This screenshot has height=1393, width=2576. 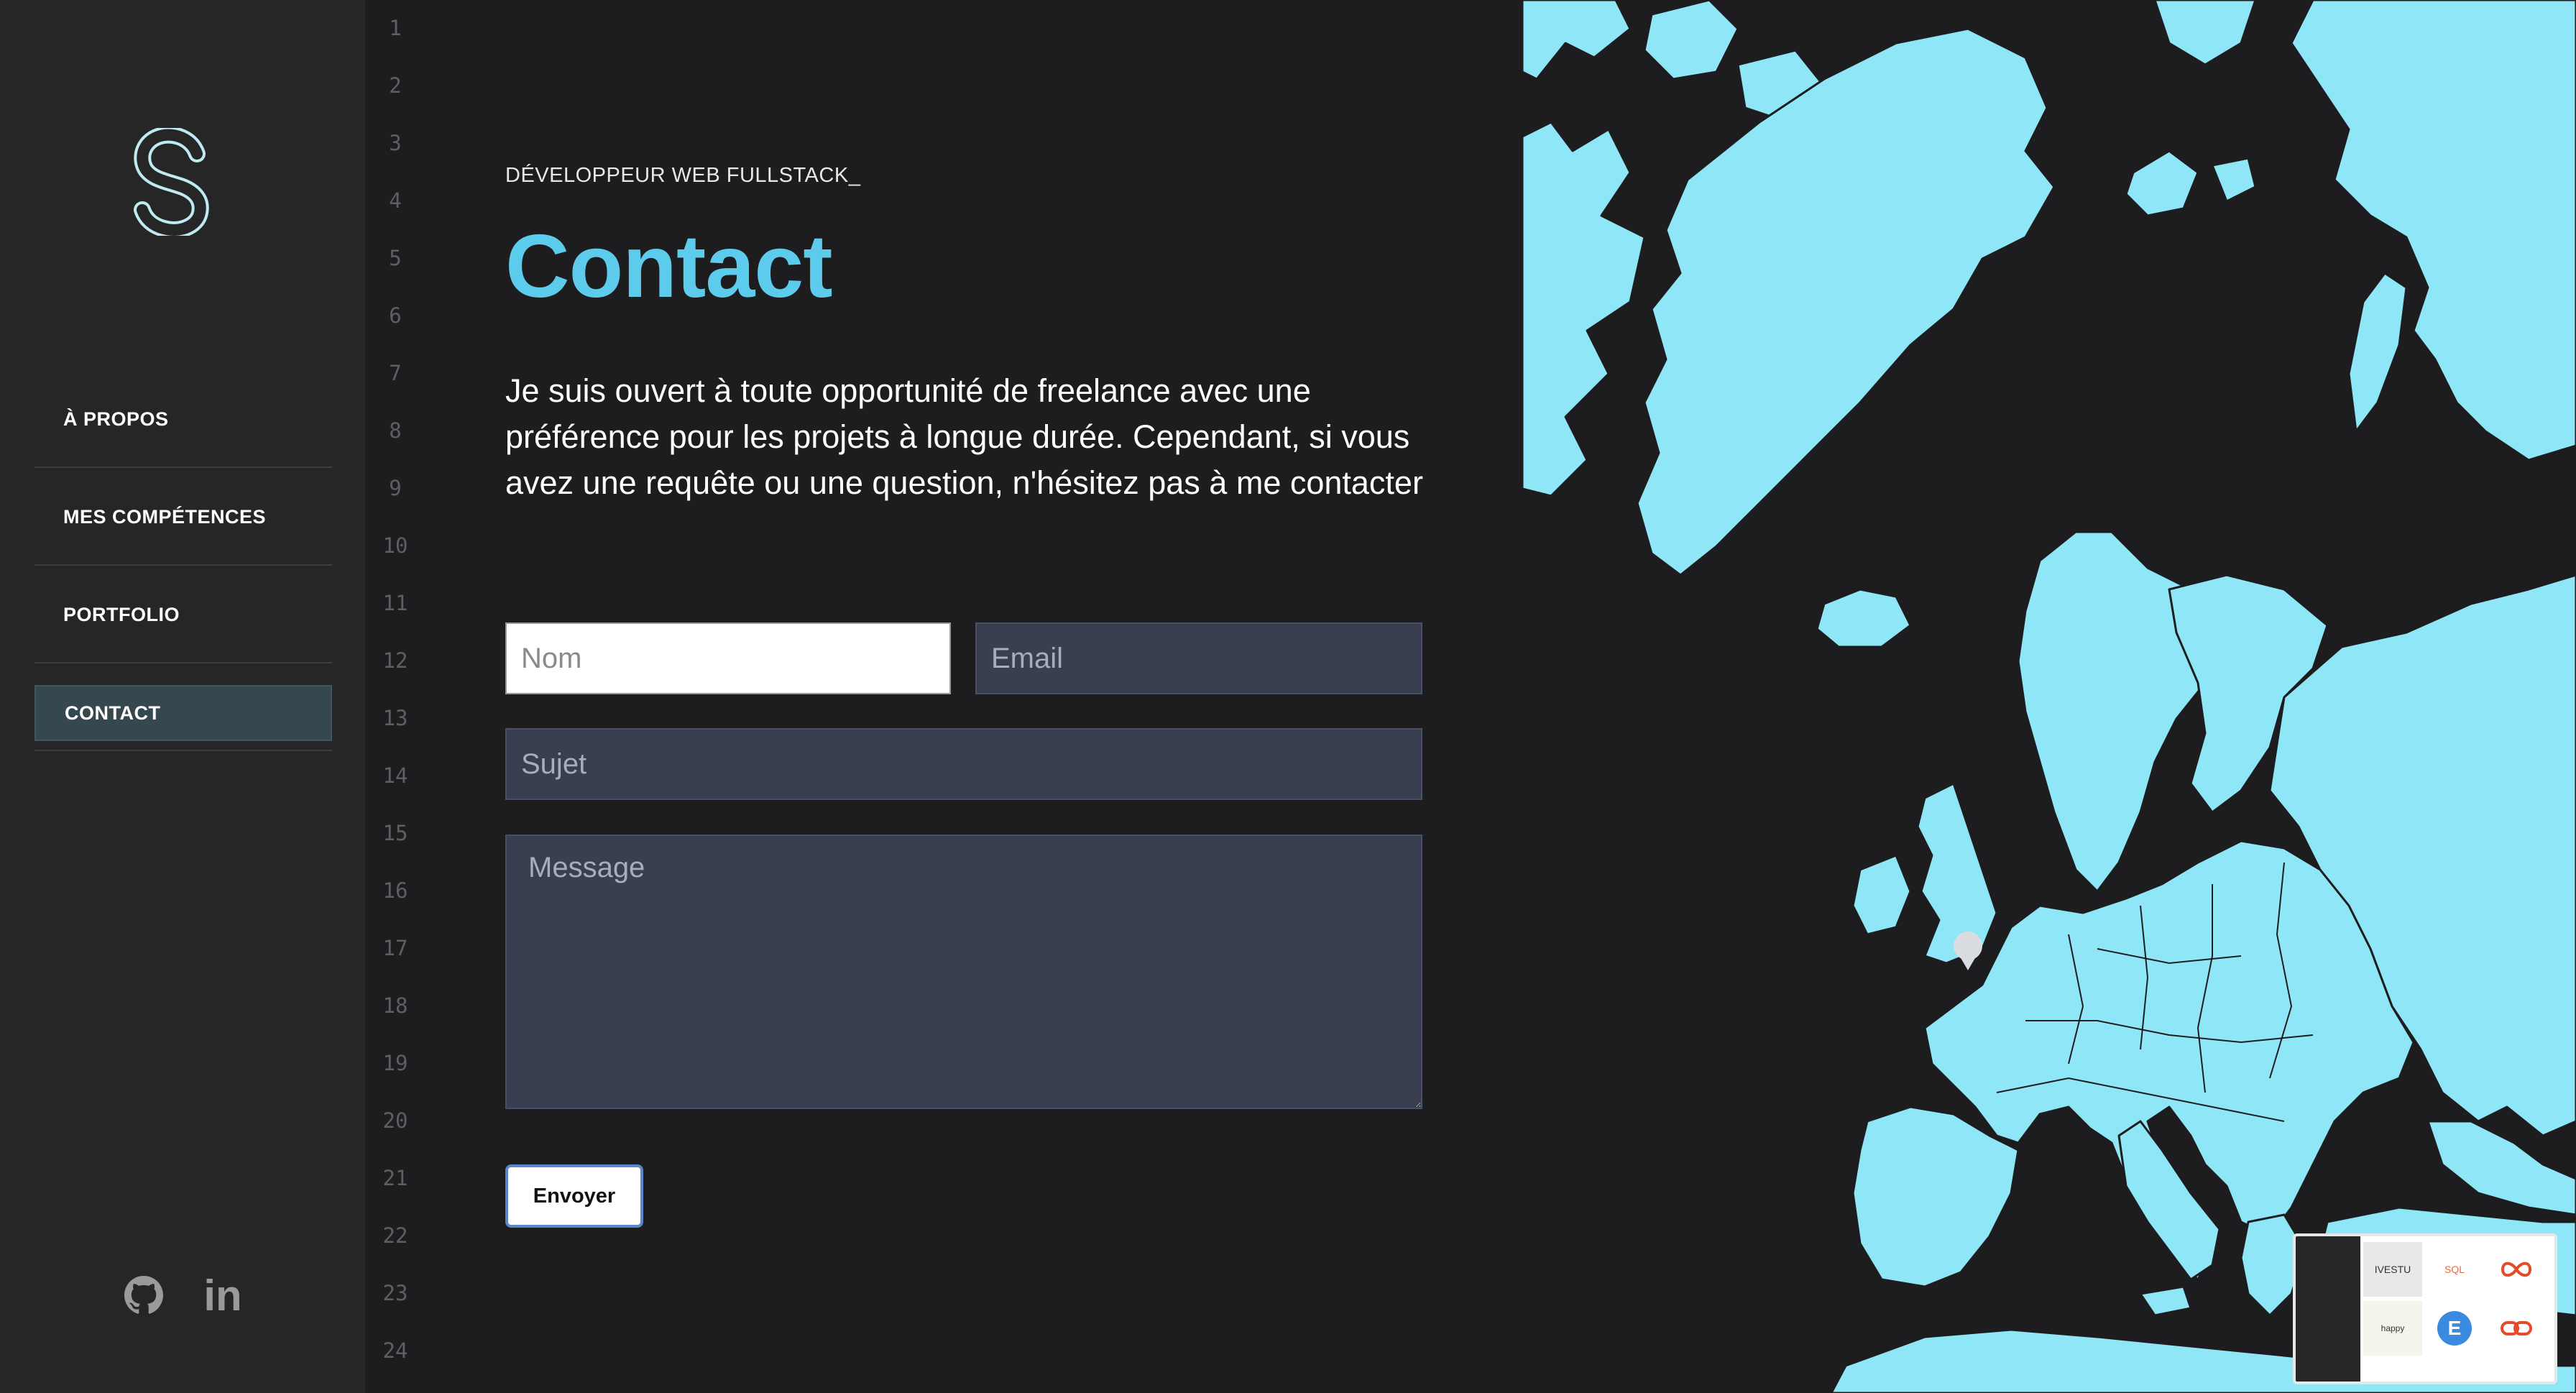 I want to click on thumbnail-tile: E, so click(x=2454, y=1329).